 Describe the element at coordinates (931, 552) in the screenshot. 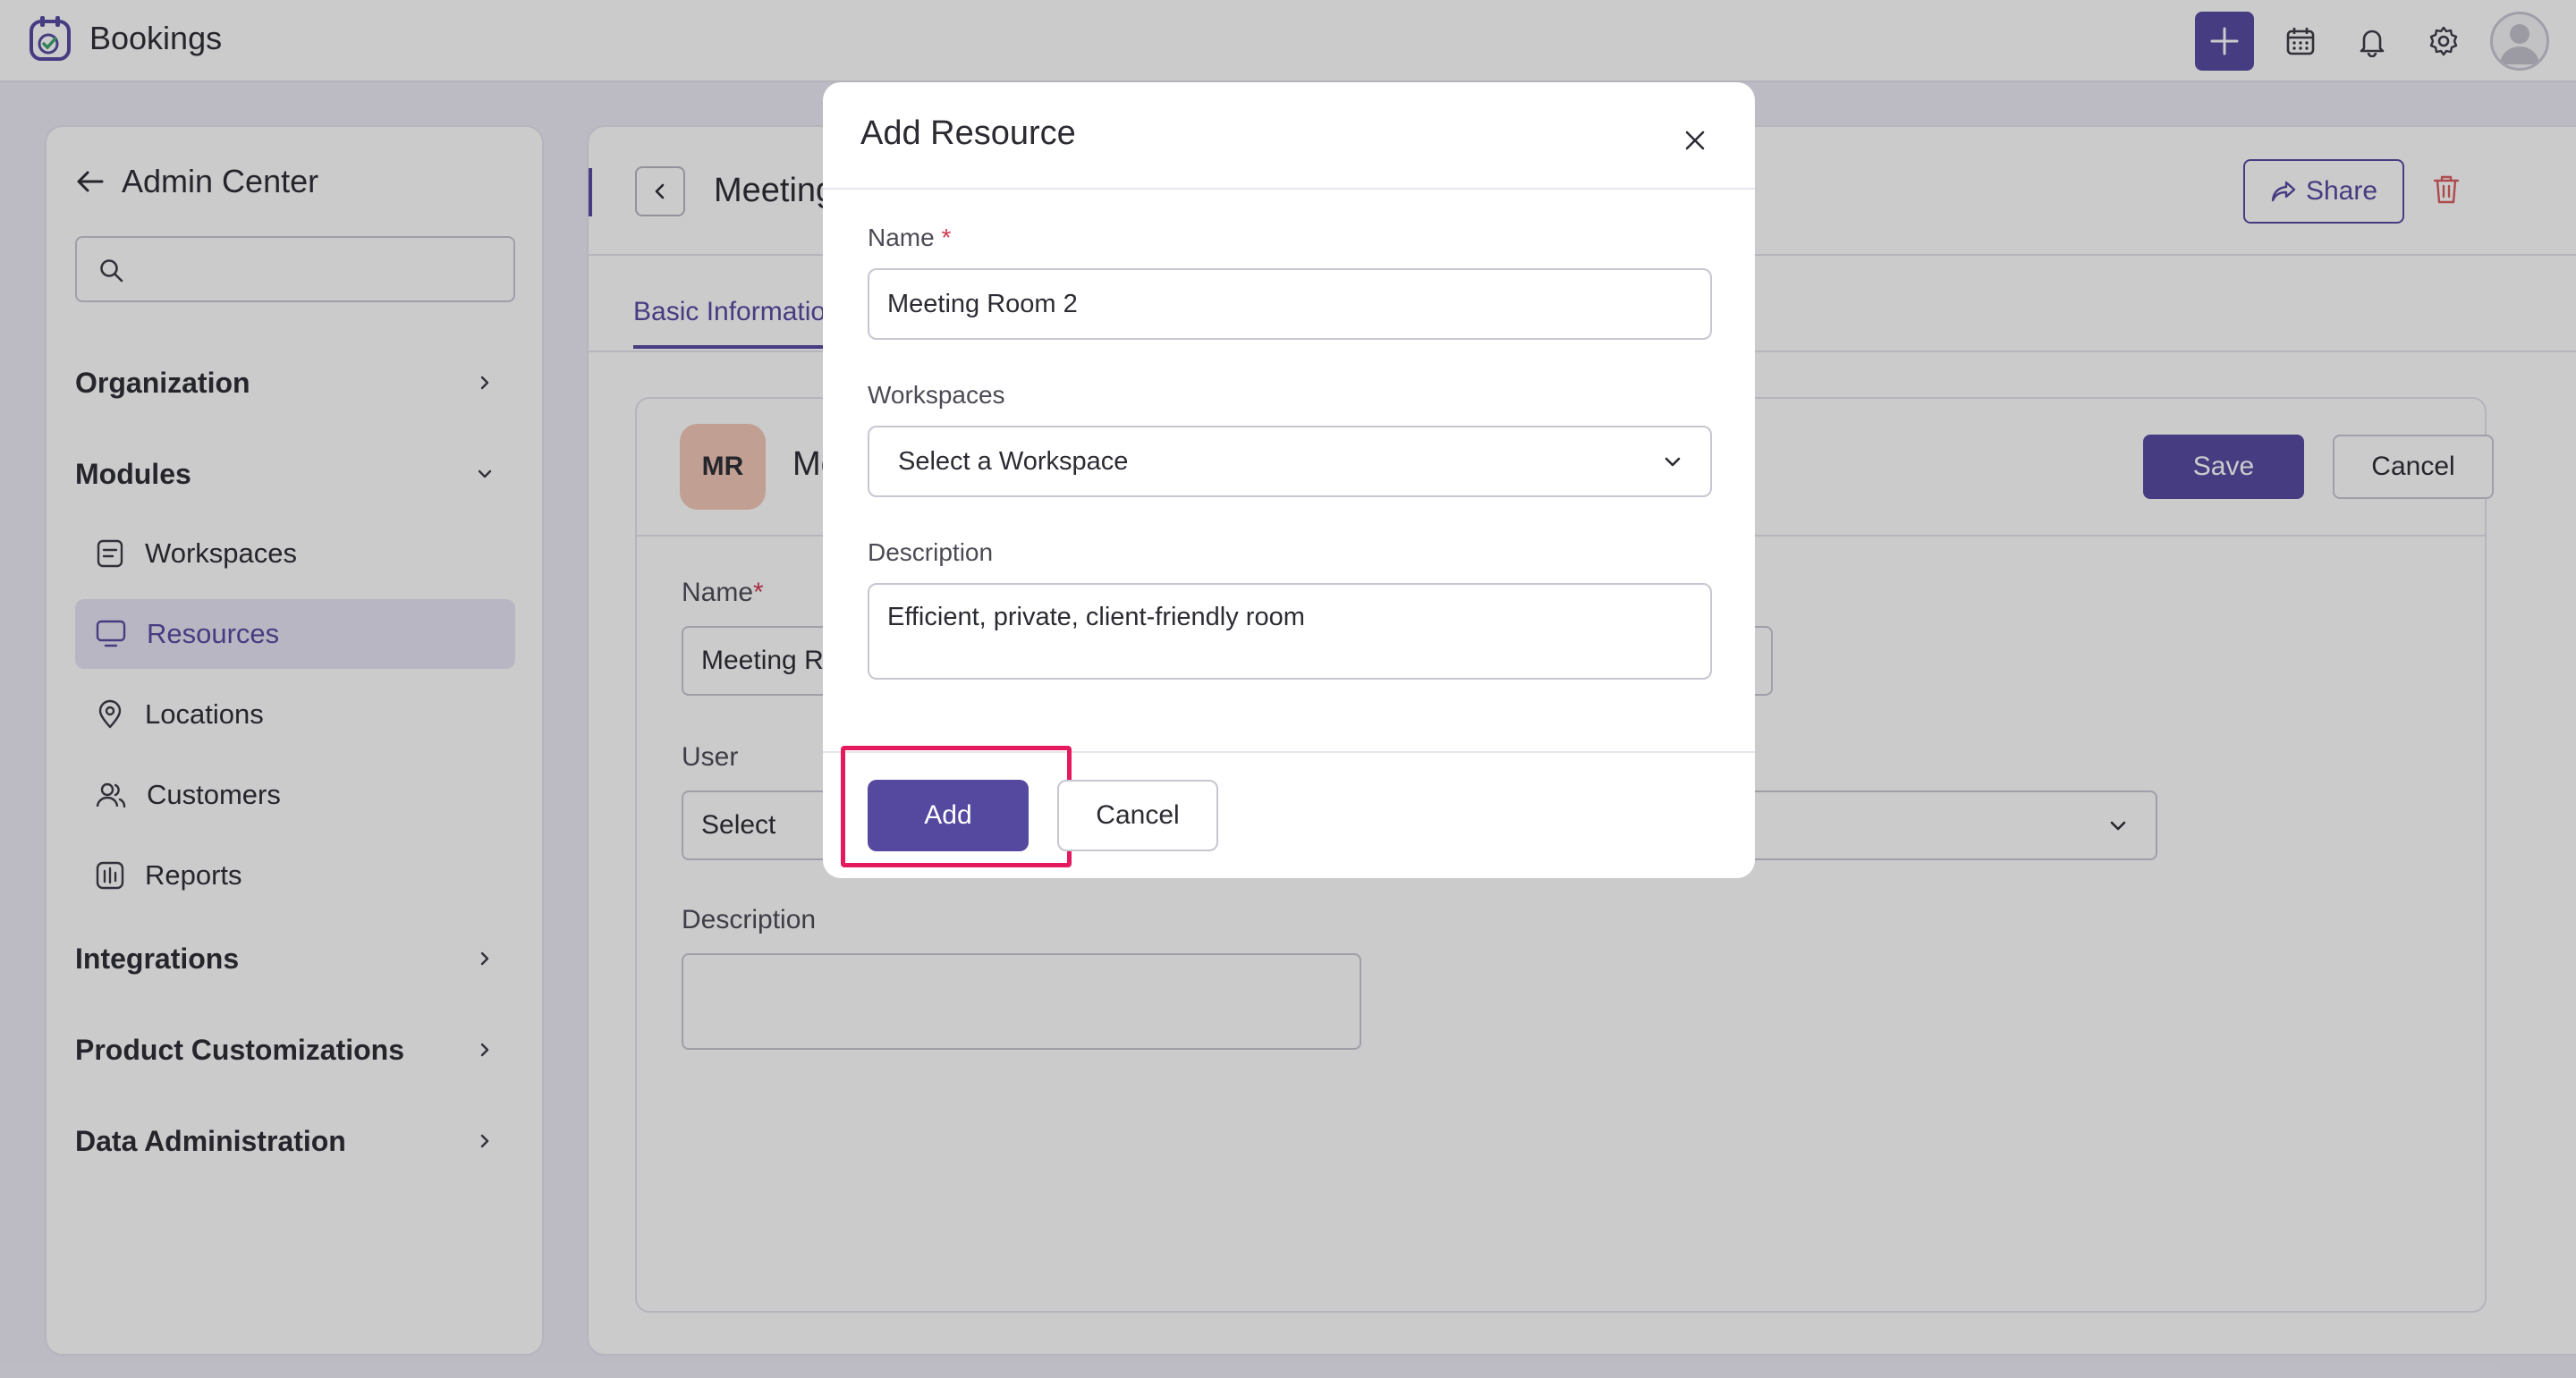

I see `description-label: Description` at that location.